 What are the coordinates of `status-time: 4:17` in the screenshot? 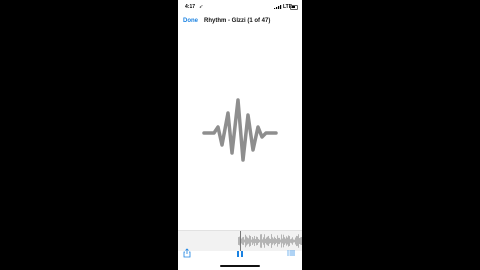 It's located at (190, 7).